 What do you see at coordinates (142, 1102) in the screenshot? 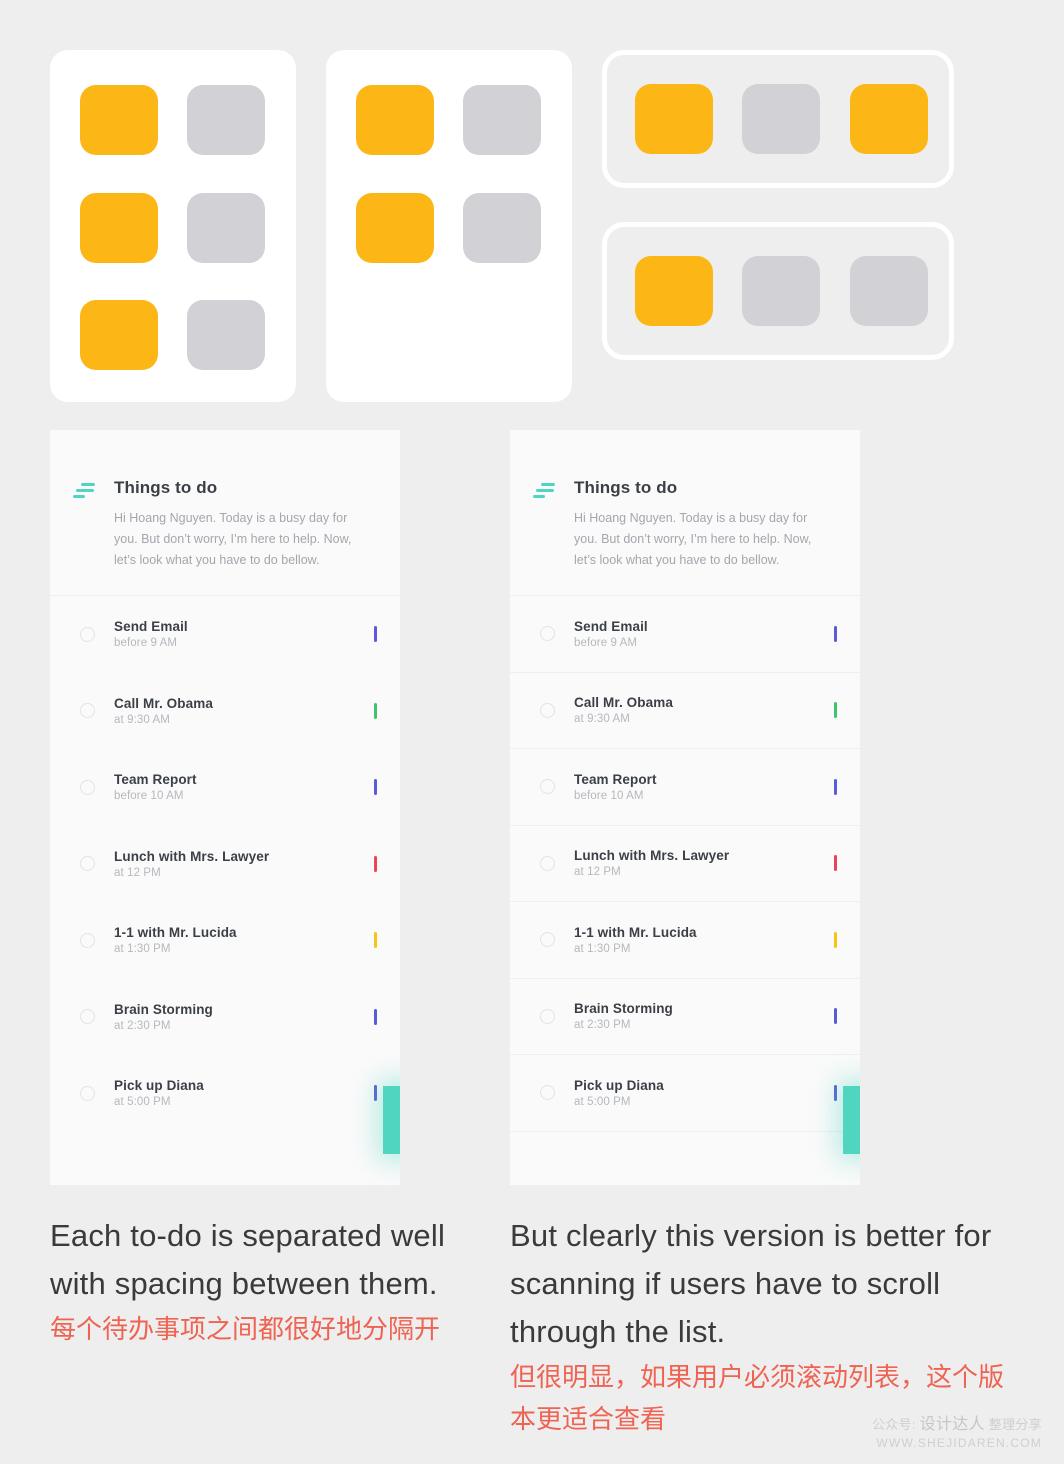
I see `todo-time: at 5:00 PM` at bounding box center [142, 1102].